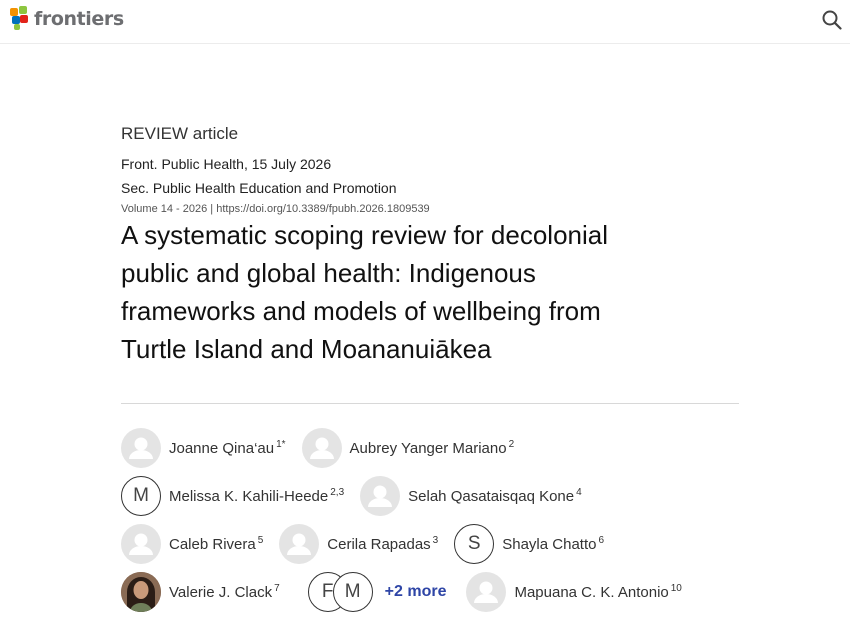 This screenshot has width=850, height=630. Describe the element at coordinates (224, 592) in the screenshot. I see `author-name: Valerie J. Clack 7` at that location.